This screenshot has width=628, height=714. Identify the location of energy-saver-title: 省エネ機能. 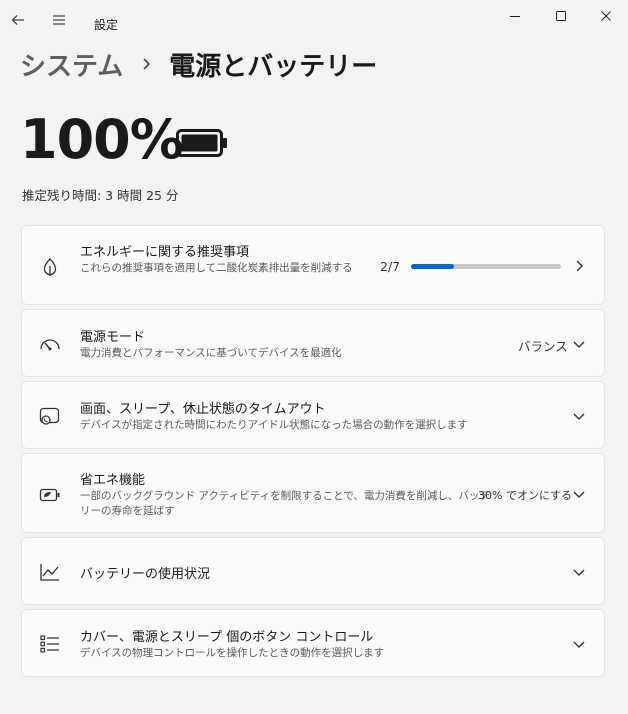
(113, 480).